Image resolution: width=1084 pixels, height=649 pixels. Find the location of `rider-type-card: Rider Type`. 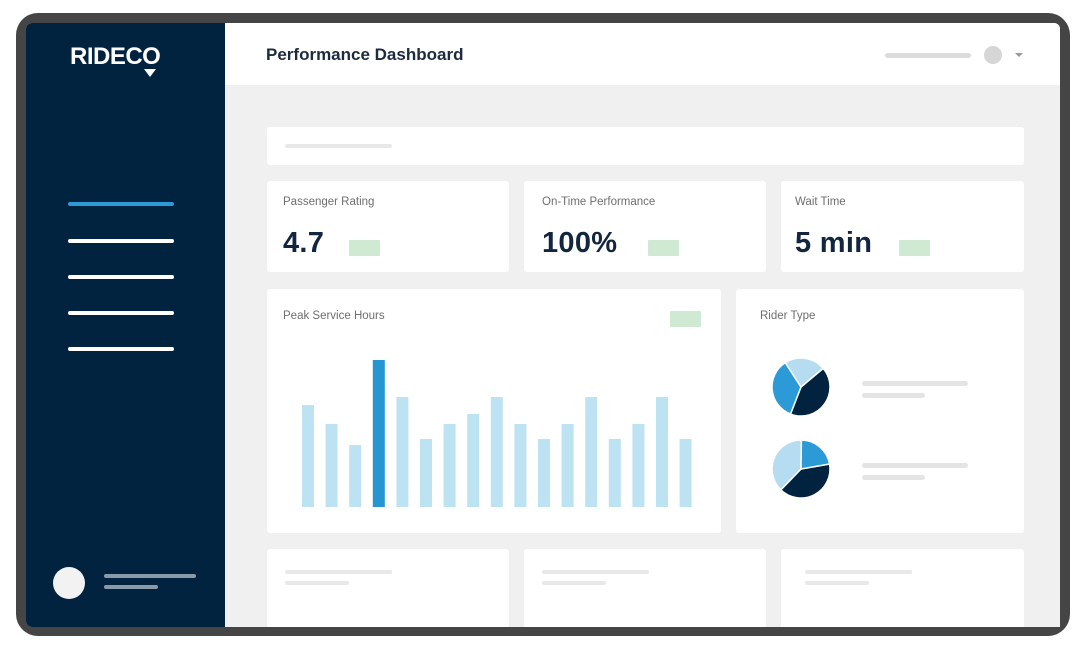

rider-type-card: Rider Type is located at coordinates (880, 411).